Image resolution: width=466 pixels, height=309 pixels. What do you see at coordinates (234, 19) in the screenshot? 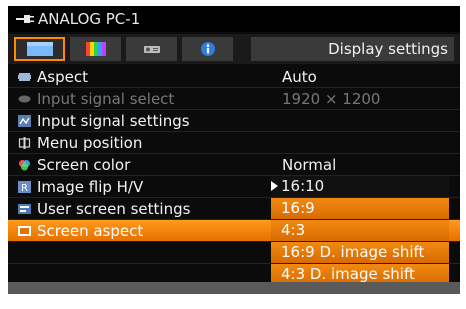
I see `title-bar: ANALOG PC-1` at bounding box center [234, 19].